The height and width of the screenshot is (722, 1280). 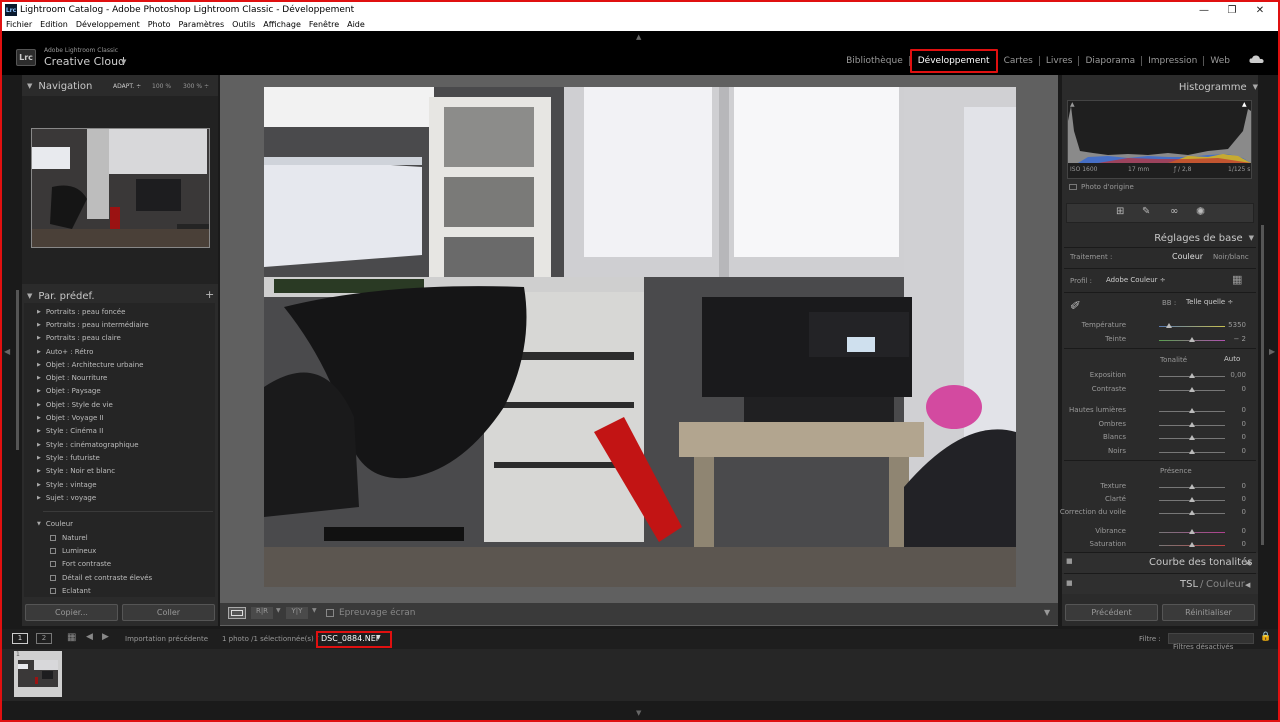 I want to click on maximize-icon: ❐, so click(x=1232, y=10).